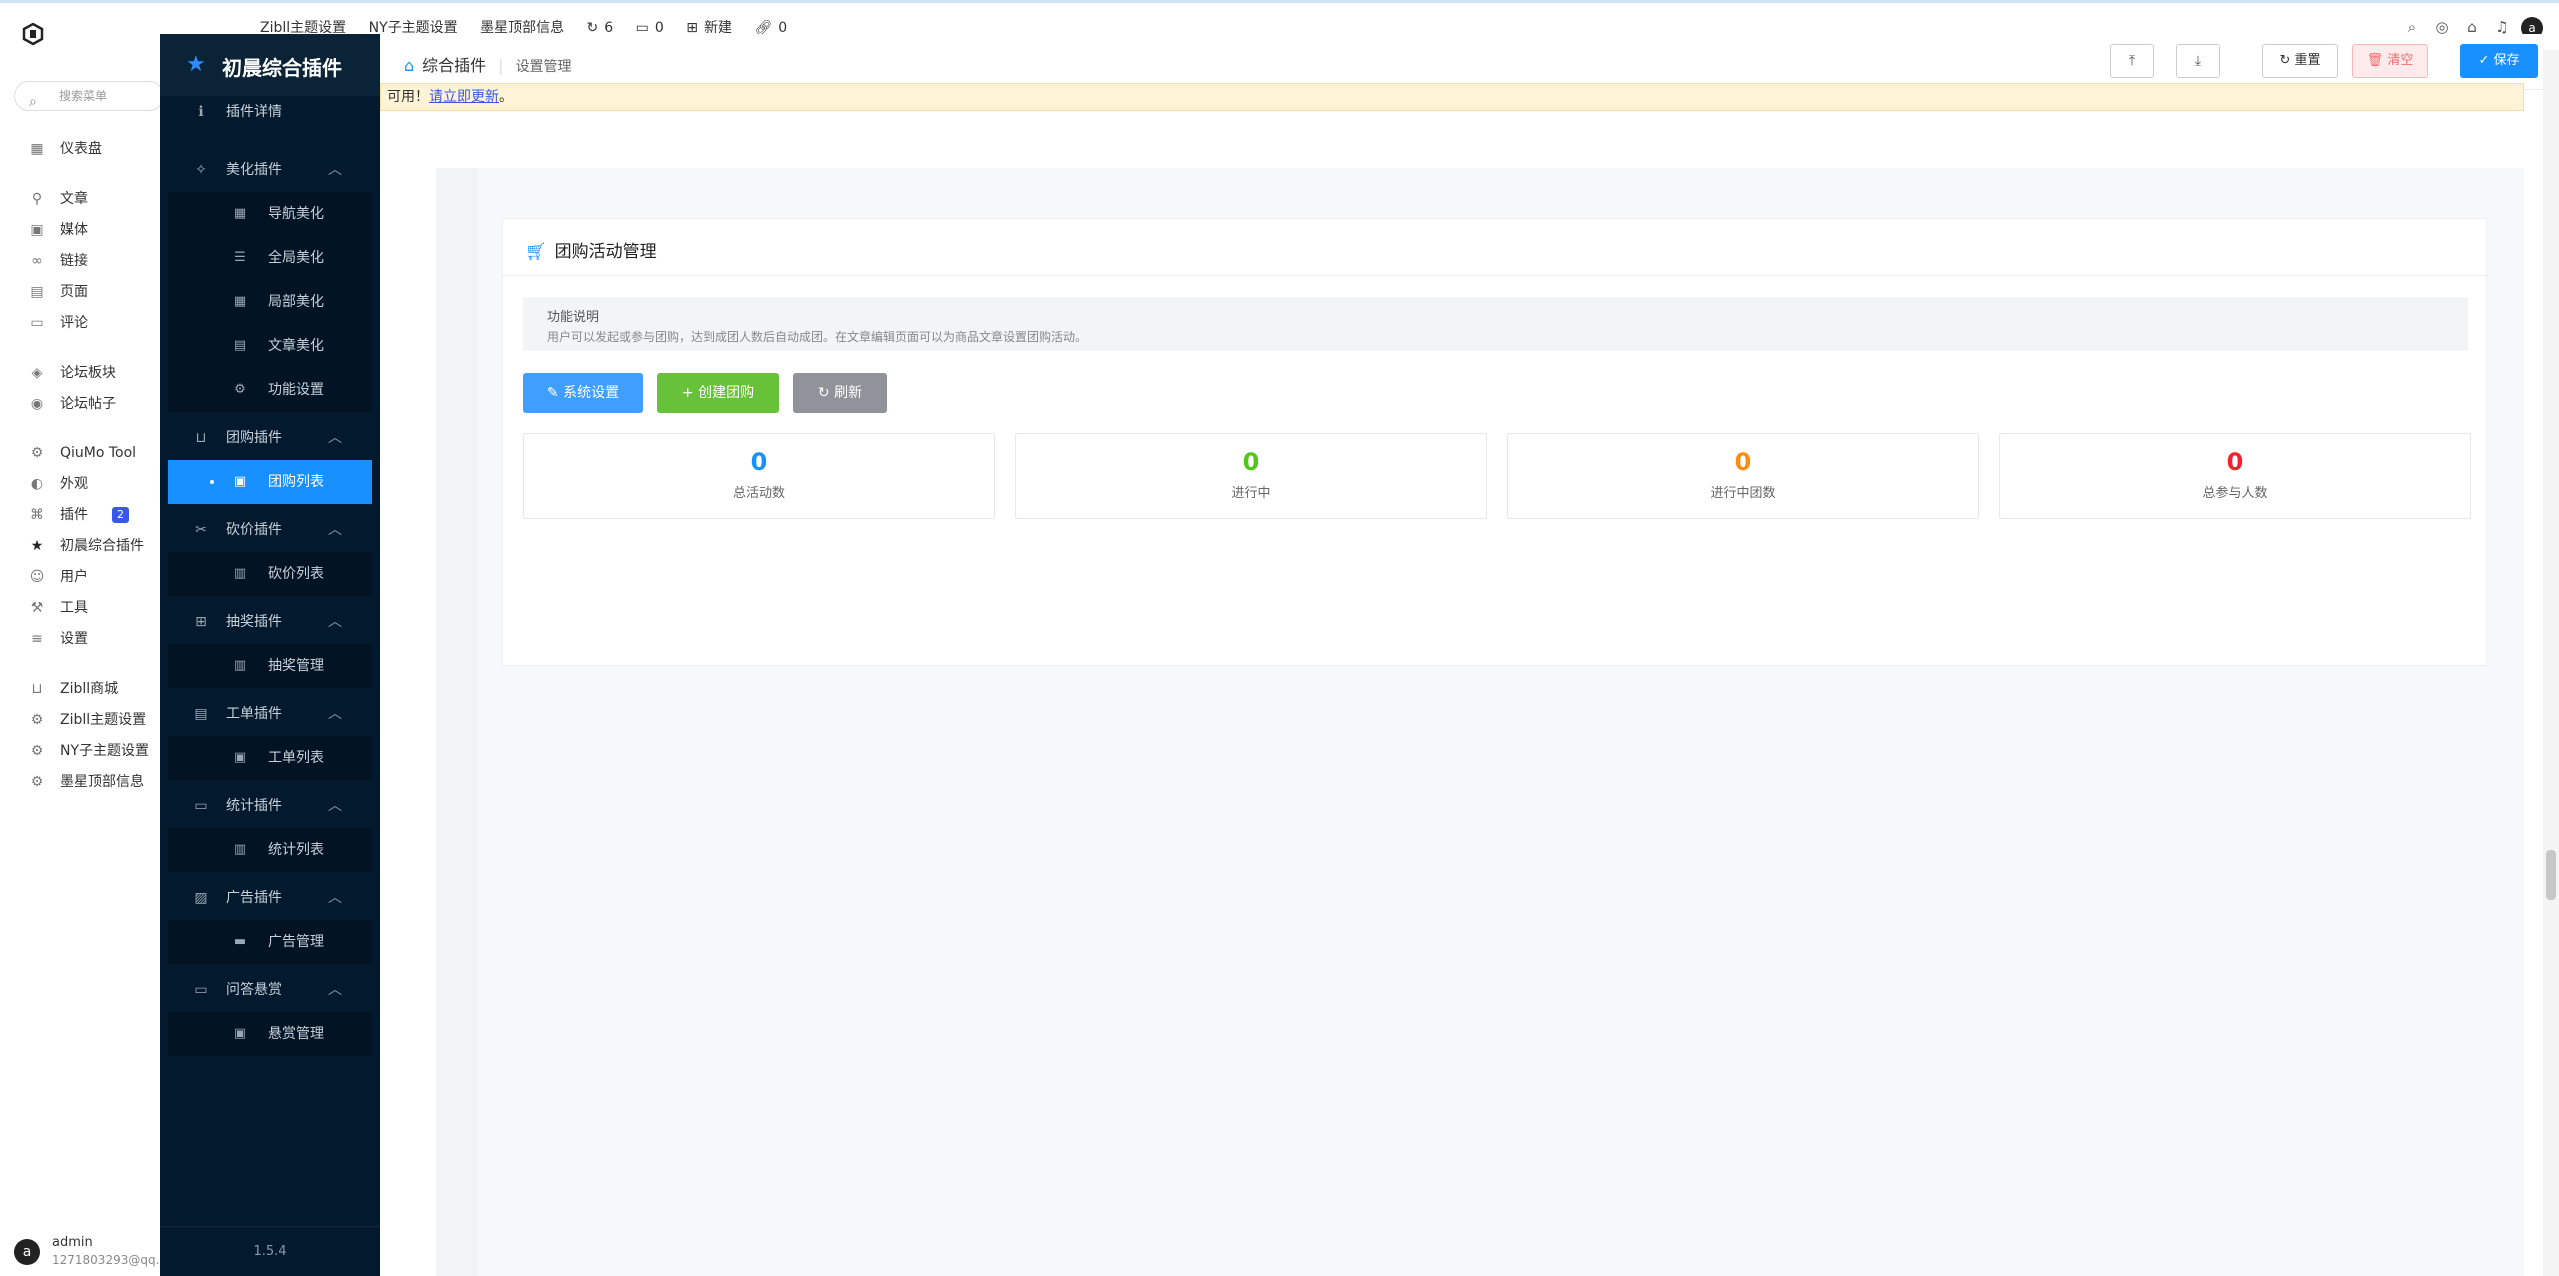 The height and width of the screenshot is (1276, 2559). Describe the element at coordinates (840, 393) in the screenshot. I see `refresh-button: ↻ 刷新` at that location.